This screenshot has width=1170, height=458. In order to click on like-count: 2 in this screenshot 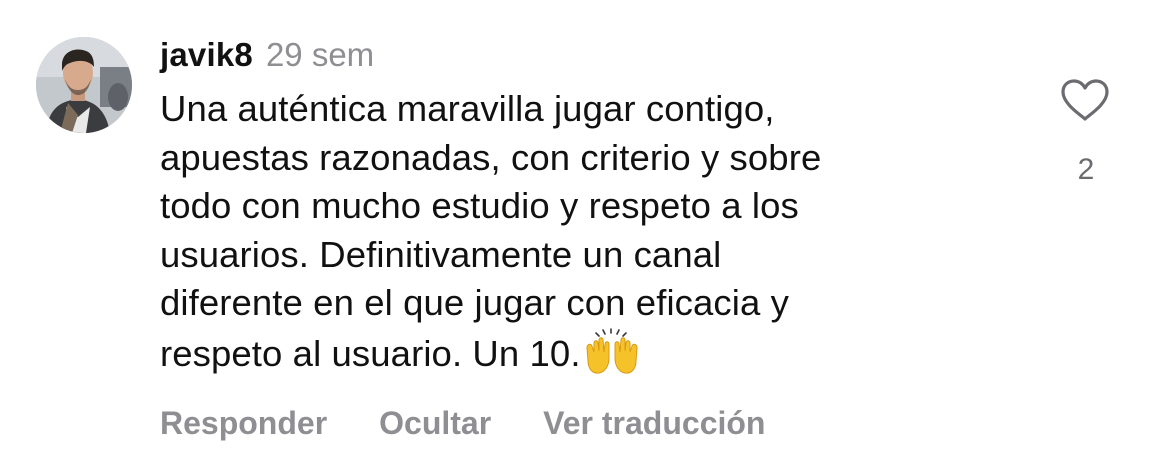, I will do `click(1086, 169)`.